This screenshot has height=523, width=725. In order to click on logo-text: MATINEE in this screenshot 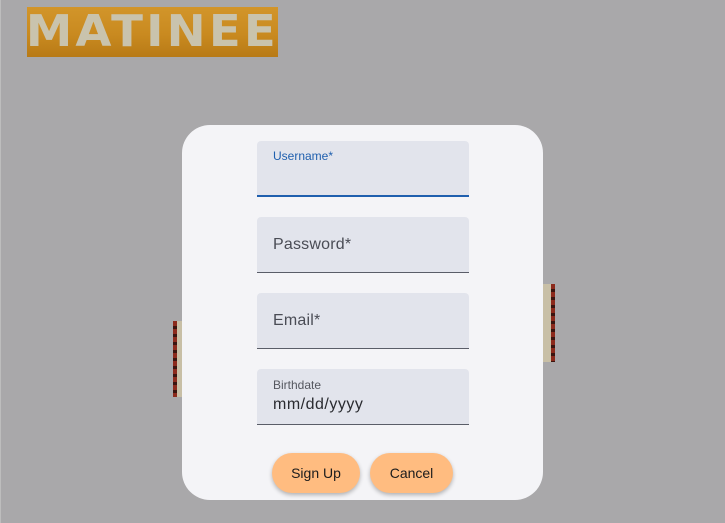, I will do `click(152, 31)`.